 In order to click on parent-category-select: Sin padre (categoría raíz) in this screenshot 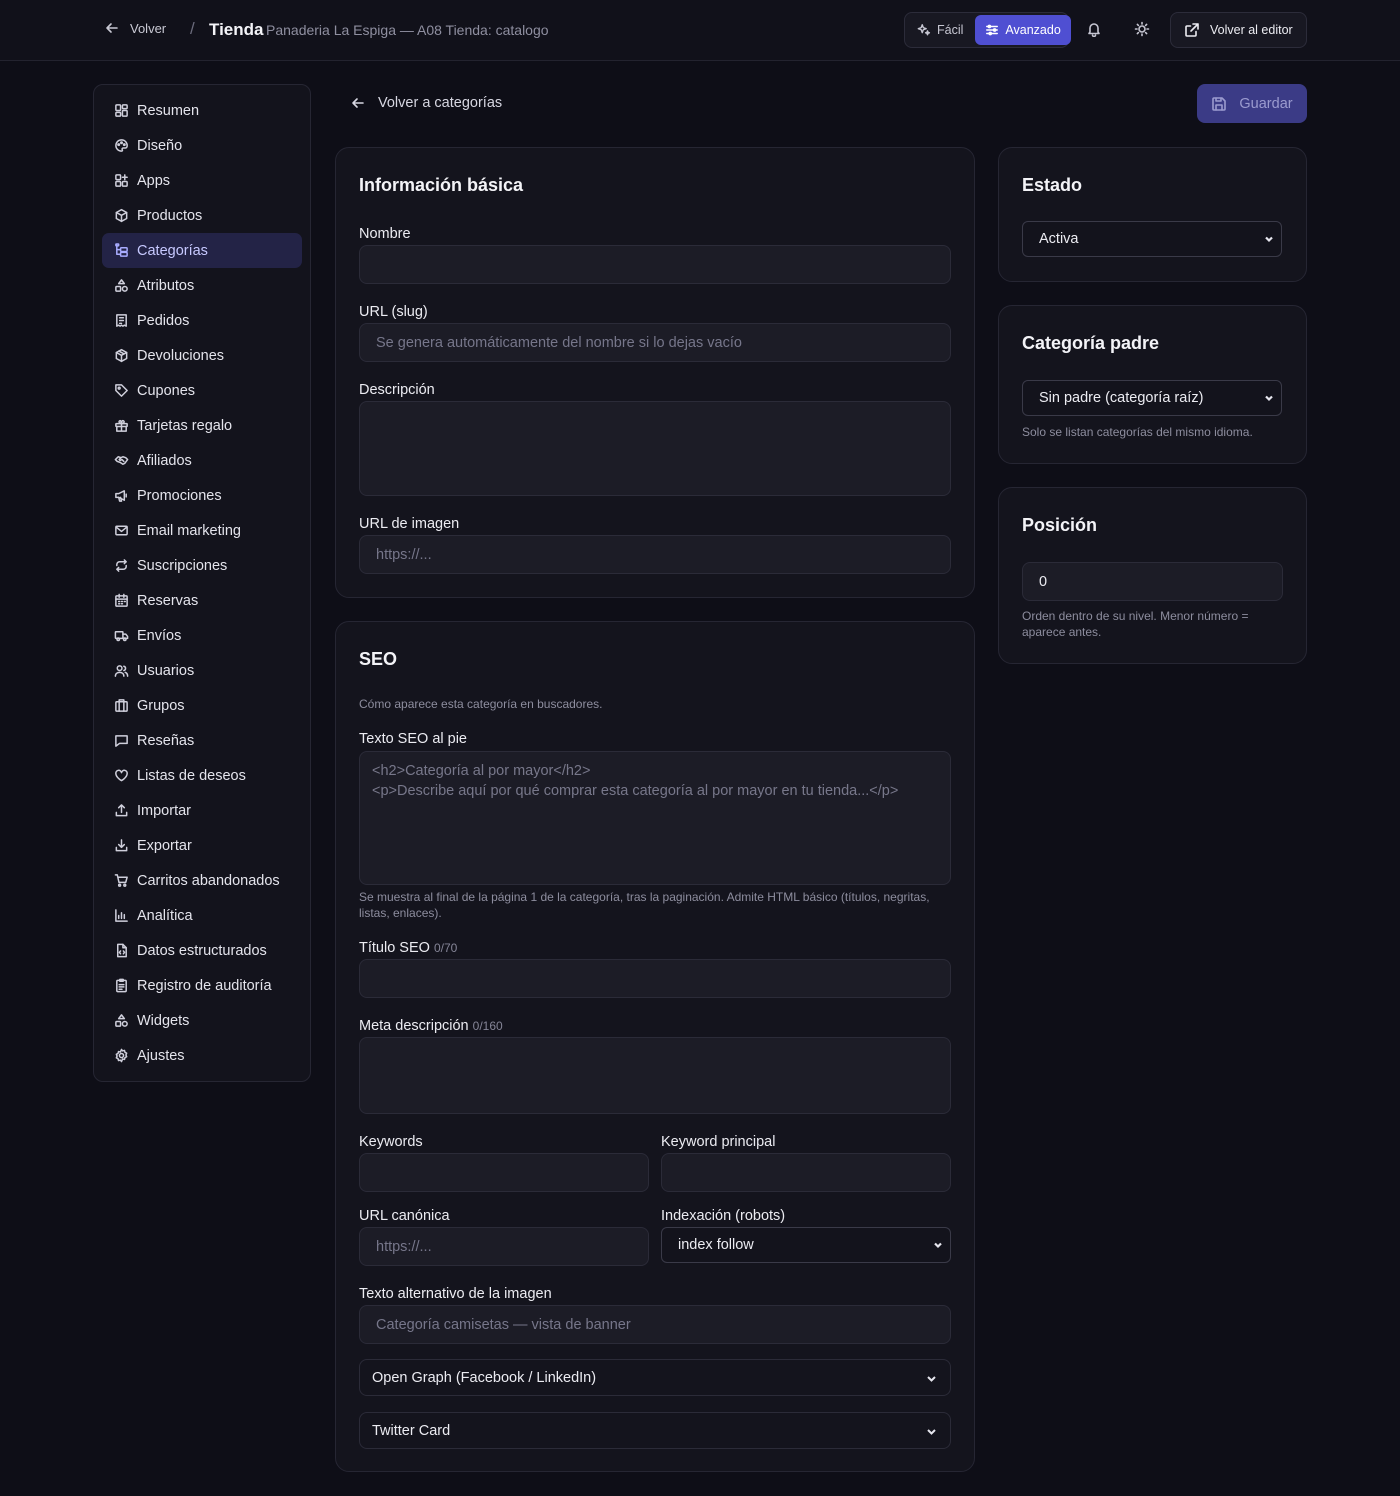, I will do `click(1152, 398)`.